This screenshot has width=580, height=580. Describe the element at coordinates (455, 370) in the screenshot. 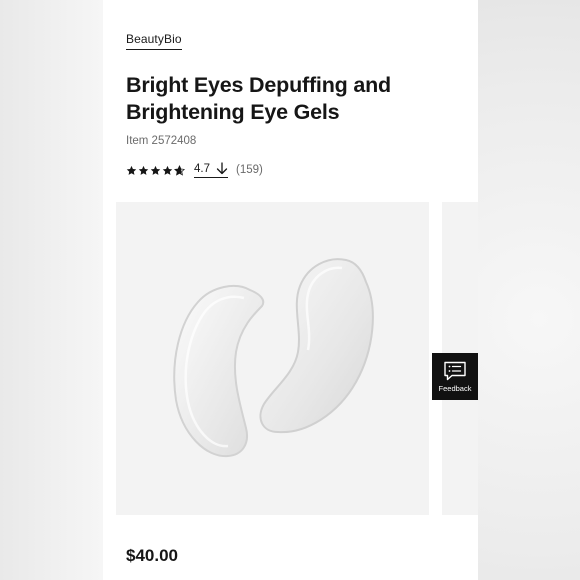

I see `chat-list-icon` at that location.